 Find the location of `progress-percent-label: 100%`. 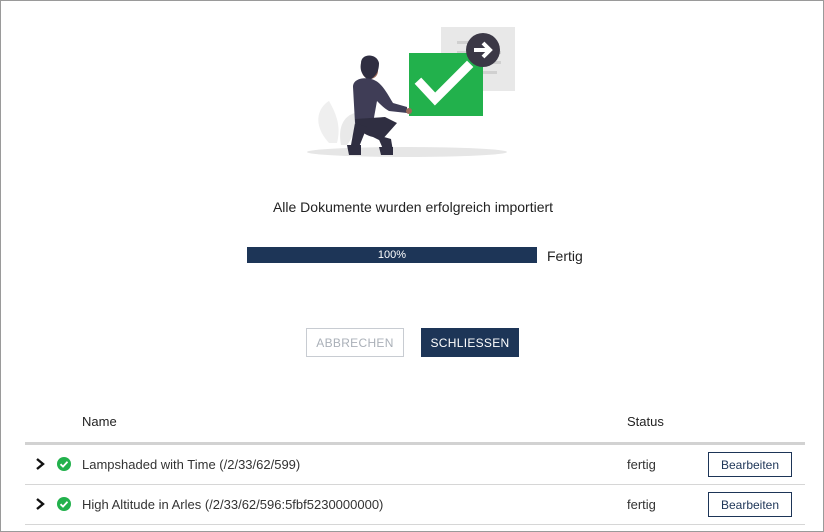

progress-percent-label: 100% is located at coordinates (392, 255).